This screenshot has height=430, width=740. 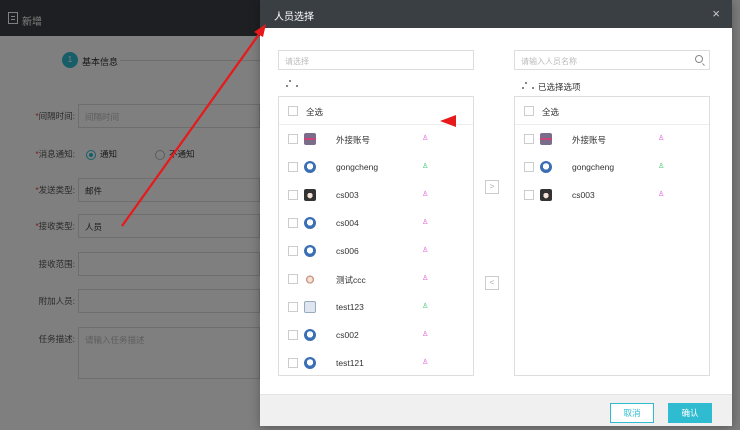 What do you see at coordinates (612, 195) in the screenshot?
I see `right-row: cs003 ♙` at bounding box center [612, 195].